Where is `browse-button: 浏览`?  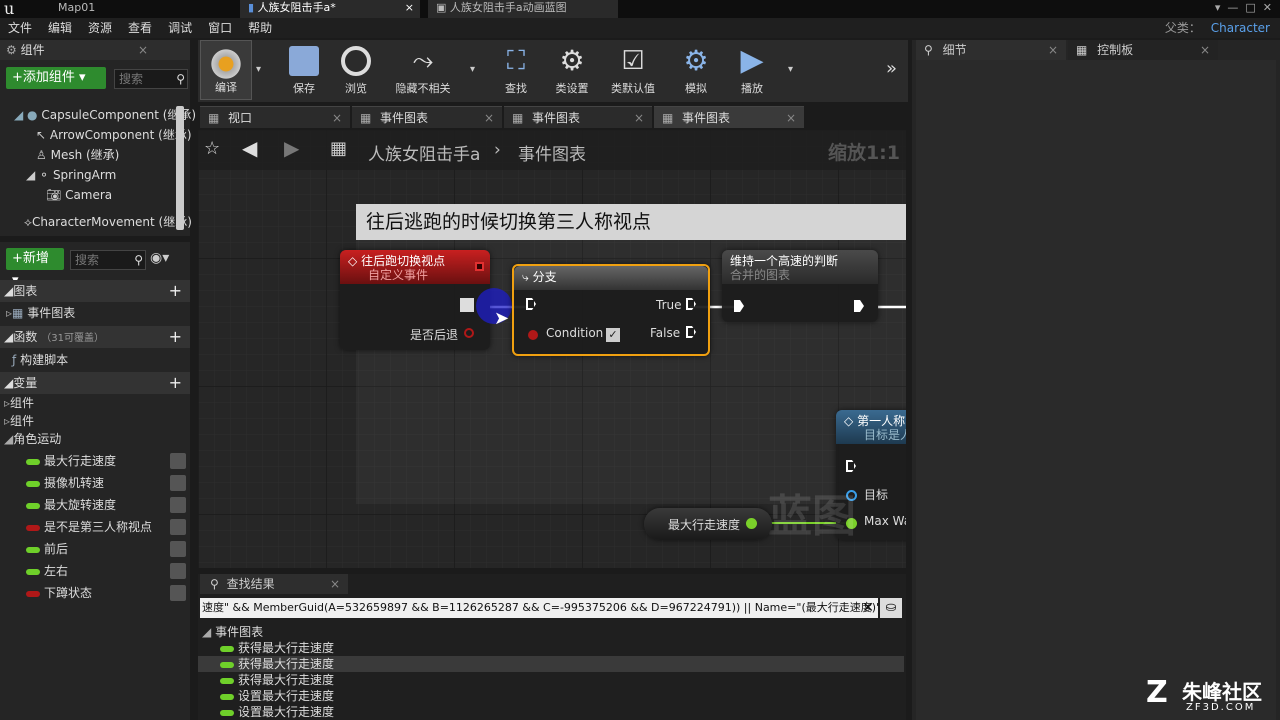 browse-button: 浏览 is located at coordinates (356, 70).